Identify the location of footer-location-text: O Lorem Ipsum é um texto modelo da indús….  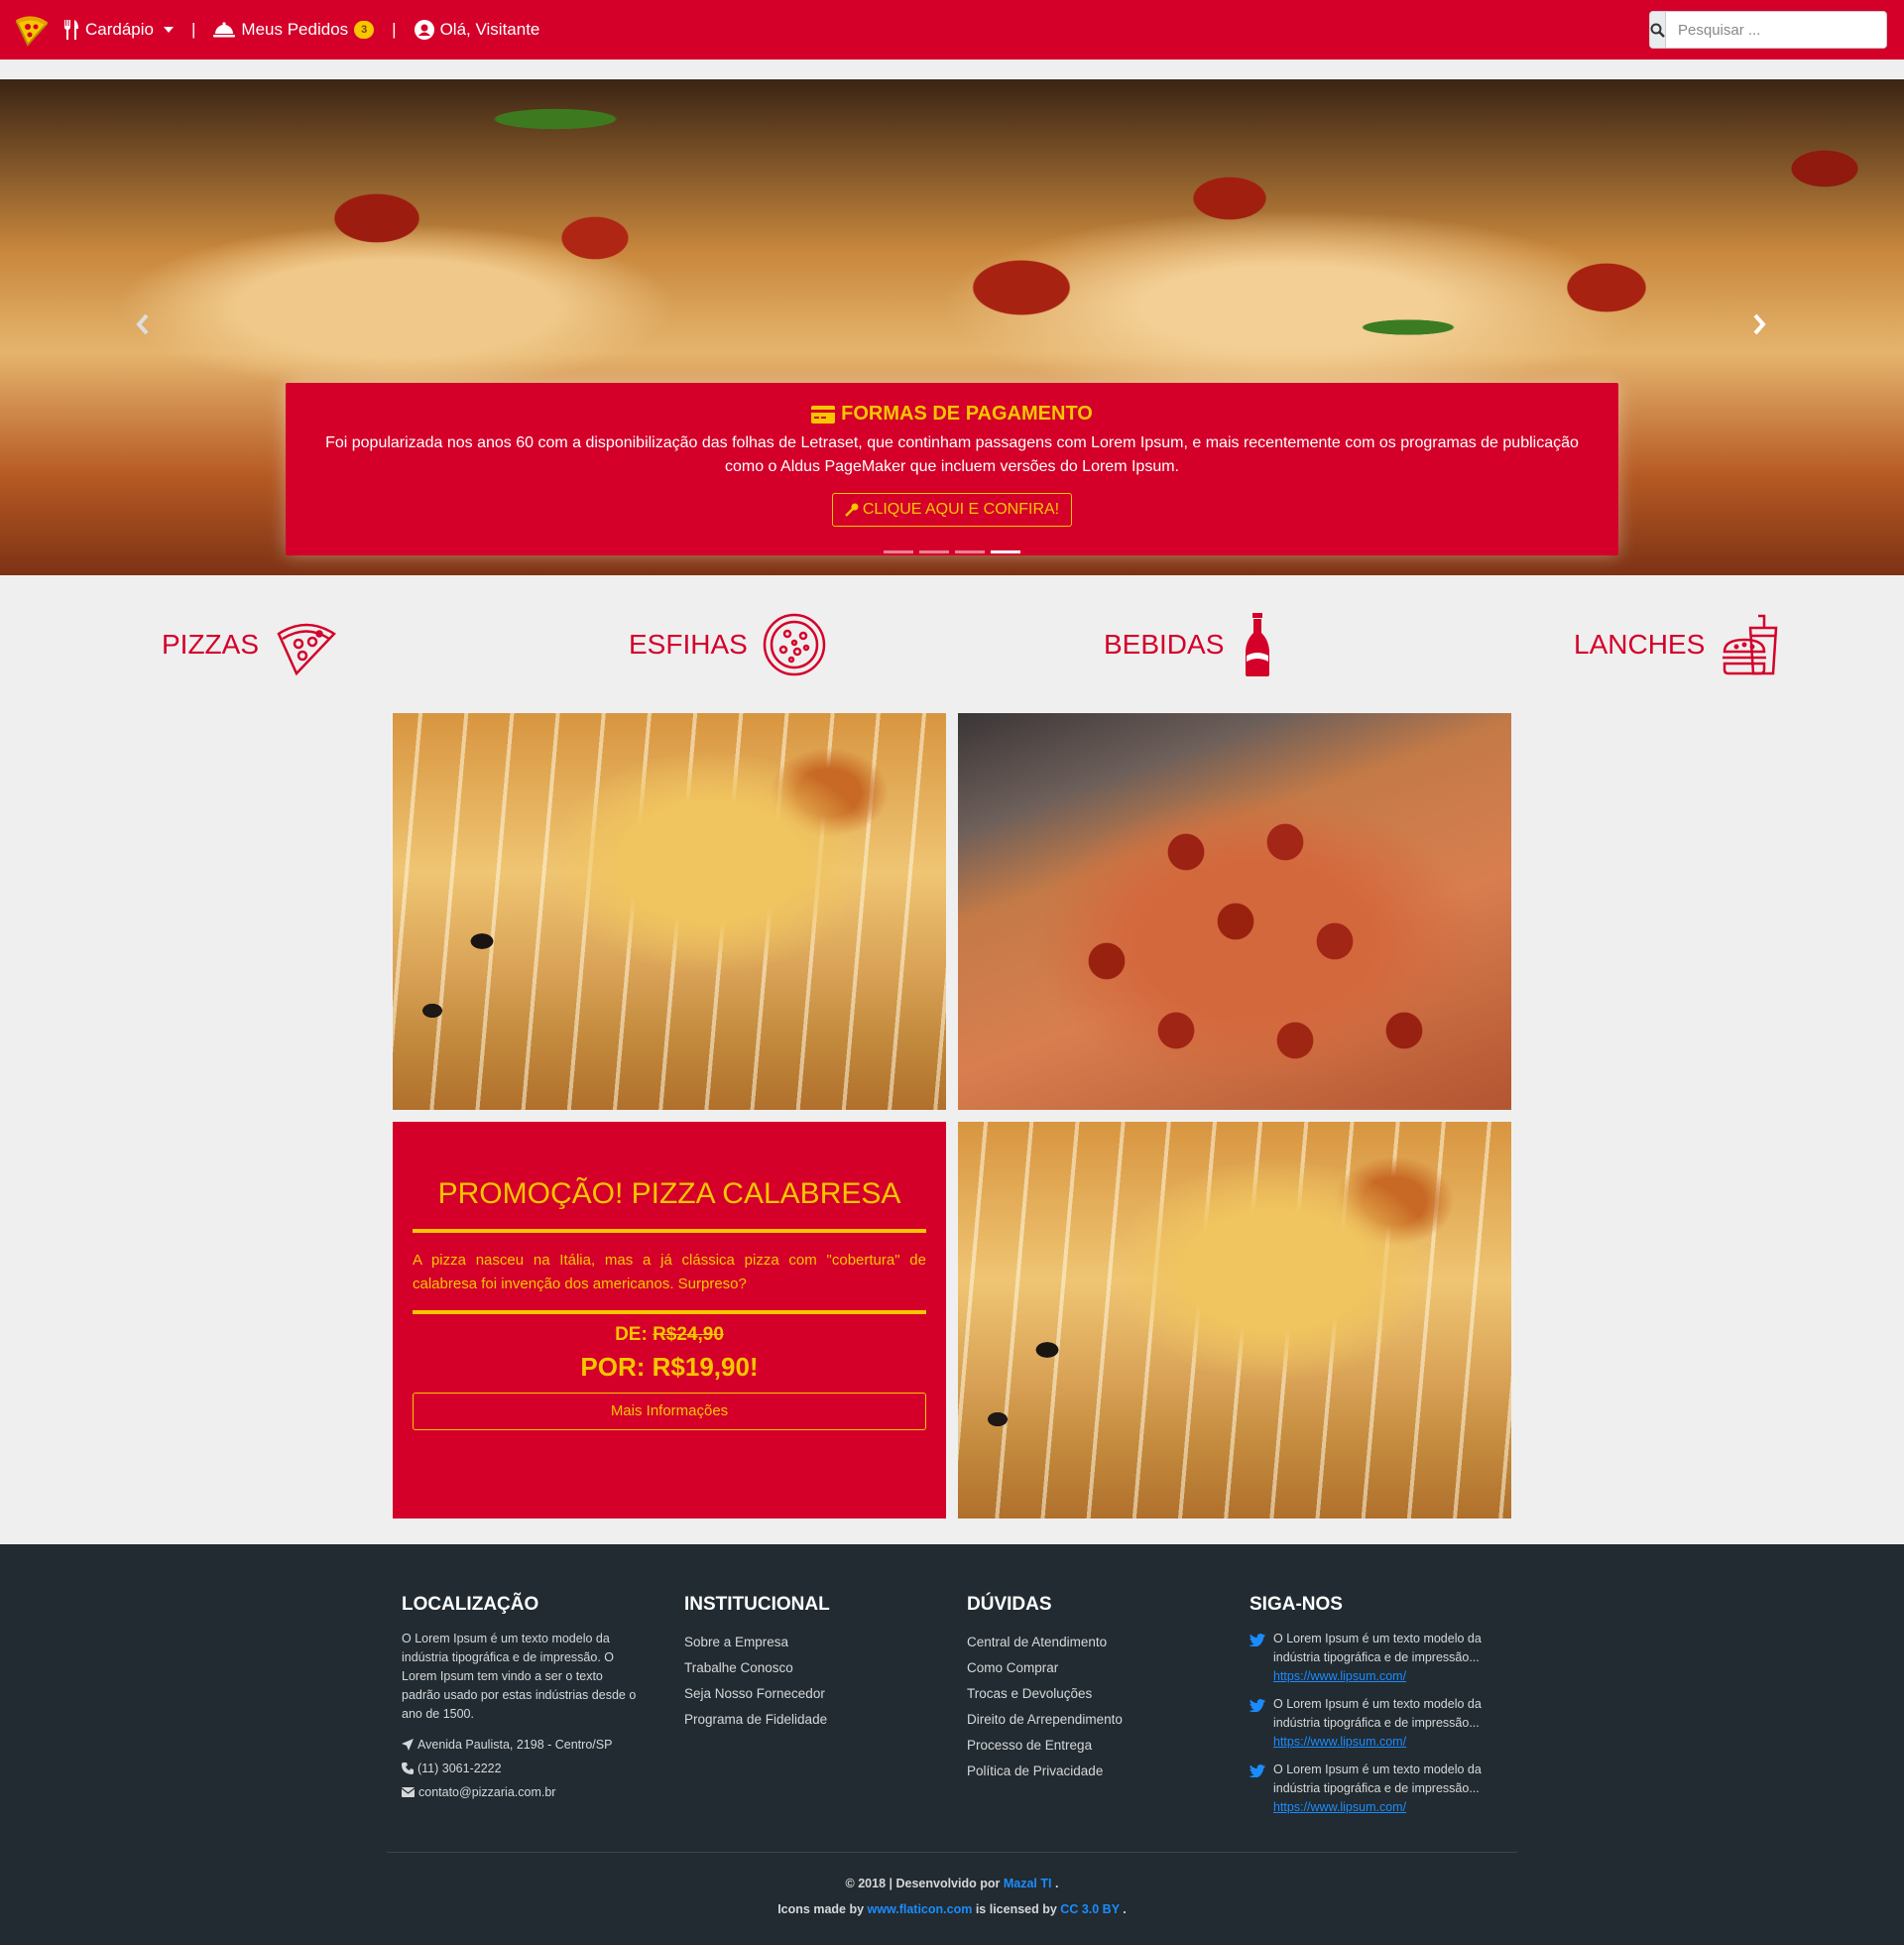
(519, 1677).